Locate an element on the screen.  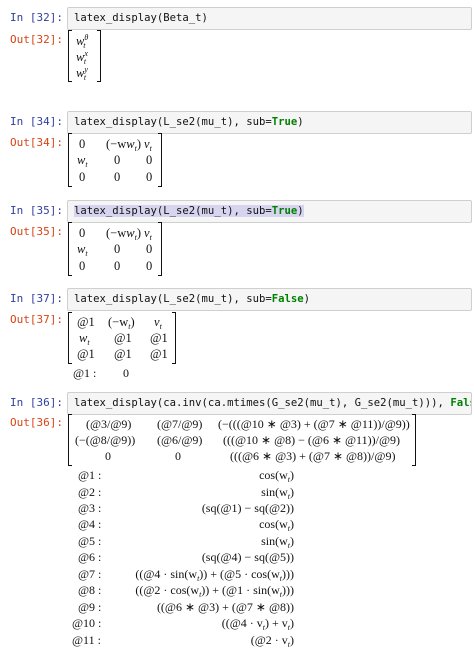
l-false-matrix: @1 (−wt) vt wt @1 @1 @1 @1 @1 is located at coordinates (122, 338).